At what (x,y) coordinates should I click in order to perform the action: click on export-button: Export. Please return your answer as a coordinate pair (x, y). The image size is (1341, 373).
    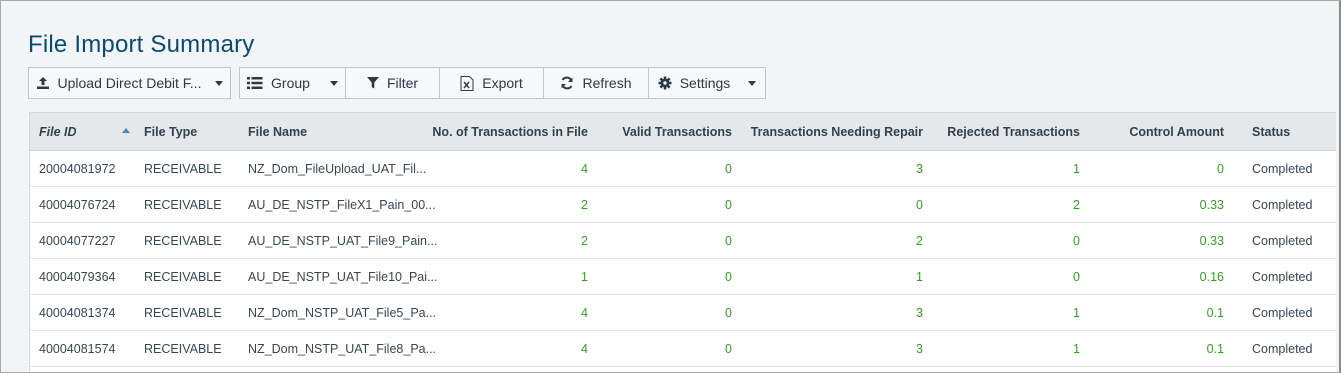
    Looking at the image, I should click on (491, 83).